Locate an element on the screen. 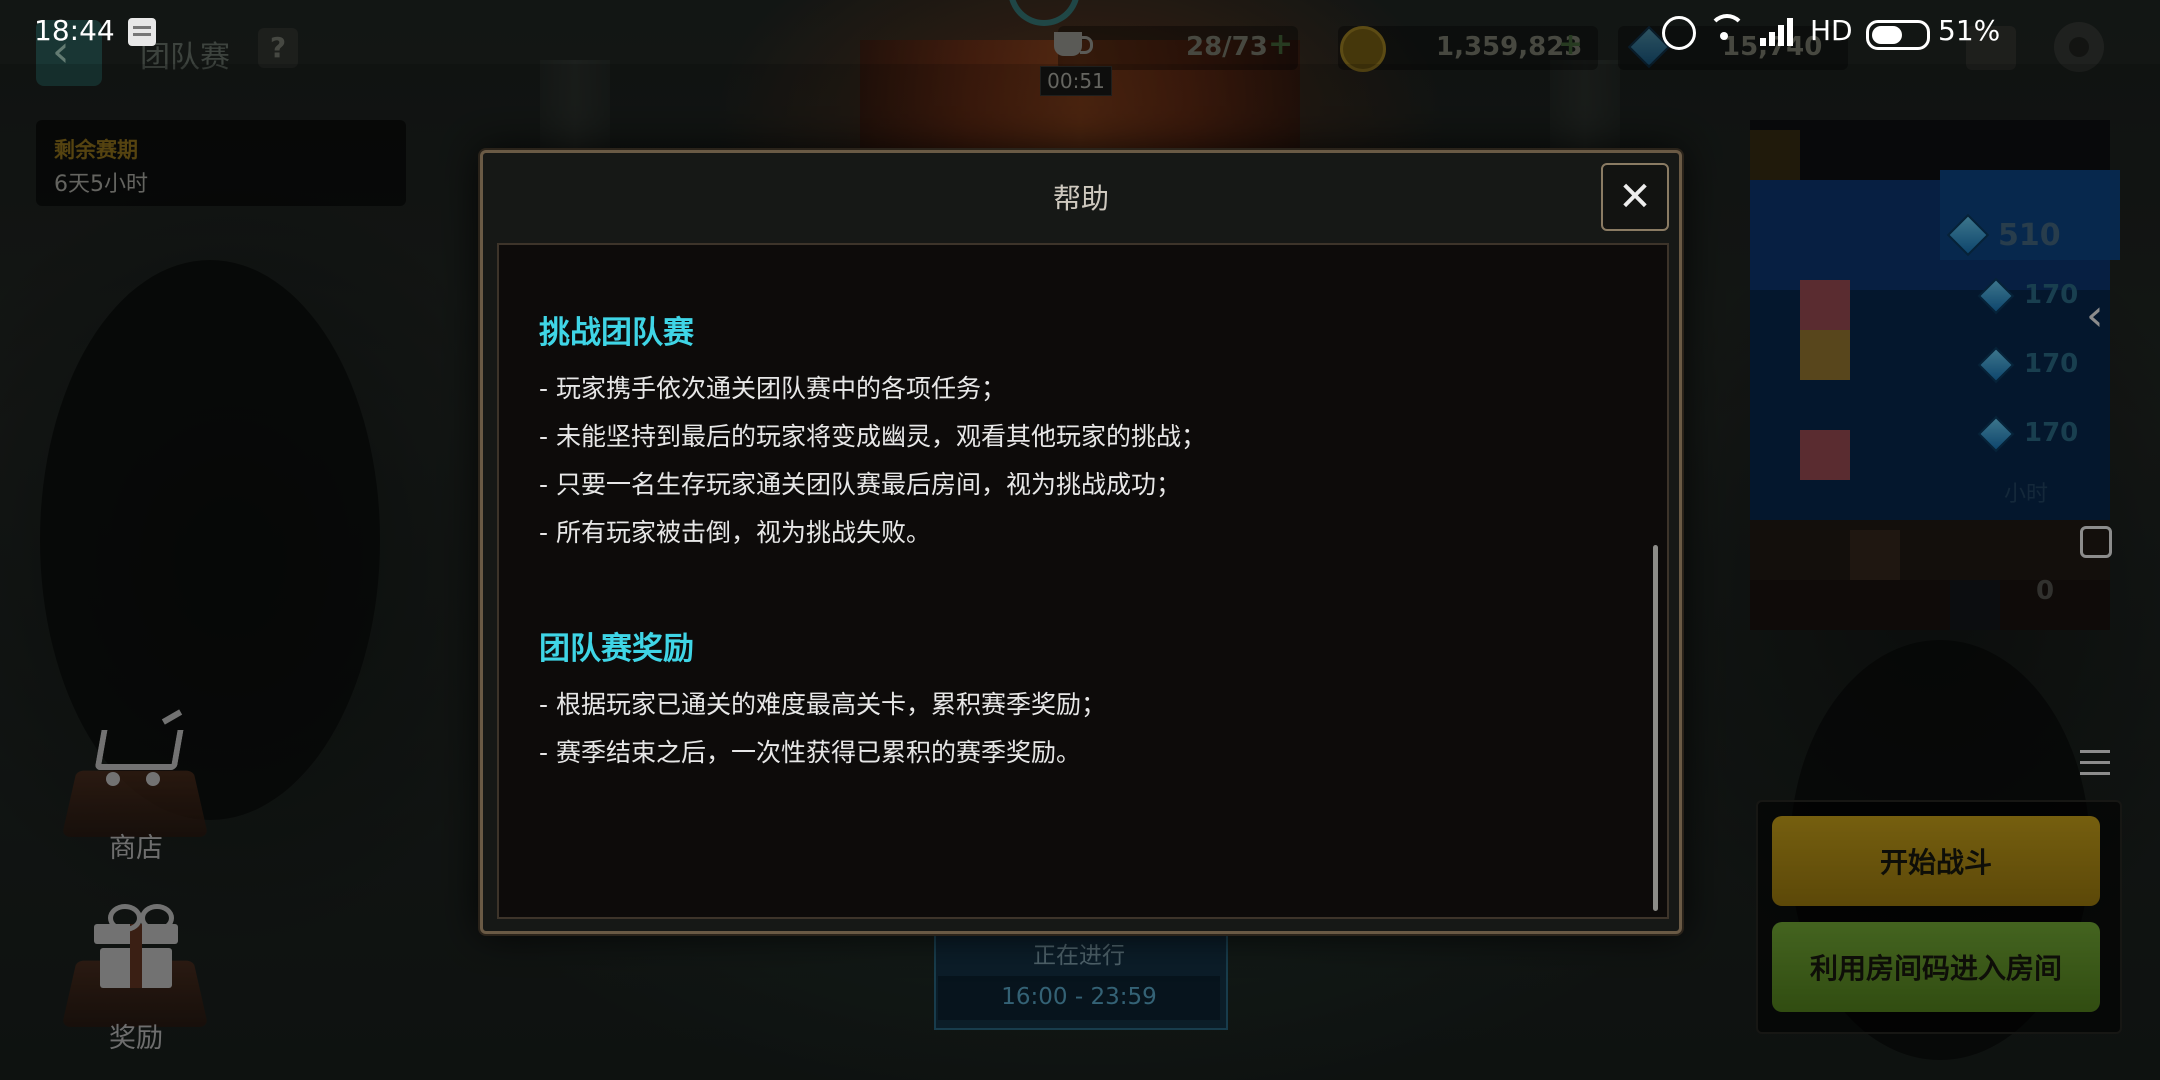 This screenshot has width=2160, height=1080. battery-icon is located at coordinates (1898, 35).